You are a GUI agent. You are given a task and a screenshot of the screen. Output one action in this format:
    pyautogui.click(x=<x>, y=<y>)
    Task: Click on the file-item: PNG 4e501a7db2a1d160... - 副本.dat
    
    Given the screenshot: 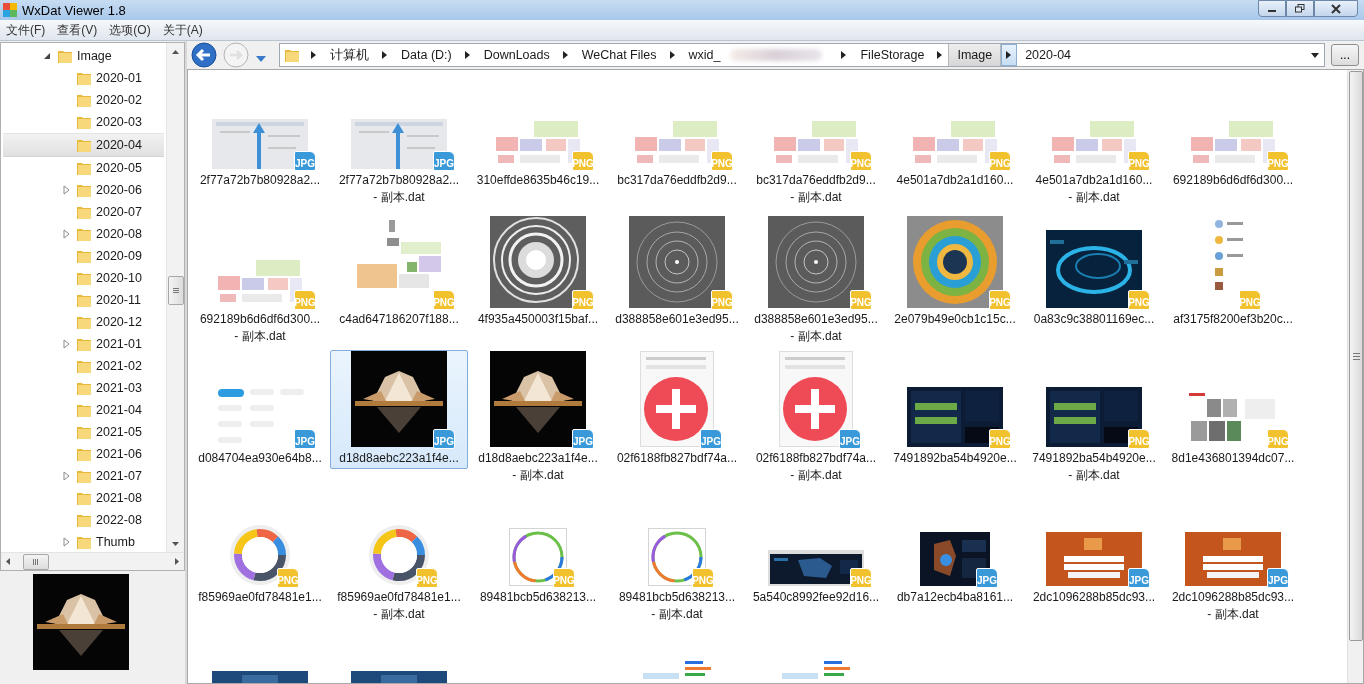 What is the action you would take?
    pyautogui.click(x=1094, y=140)
    